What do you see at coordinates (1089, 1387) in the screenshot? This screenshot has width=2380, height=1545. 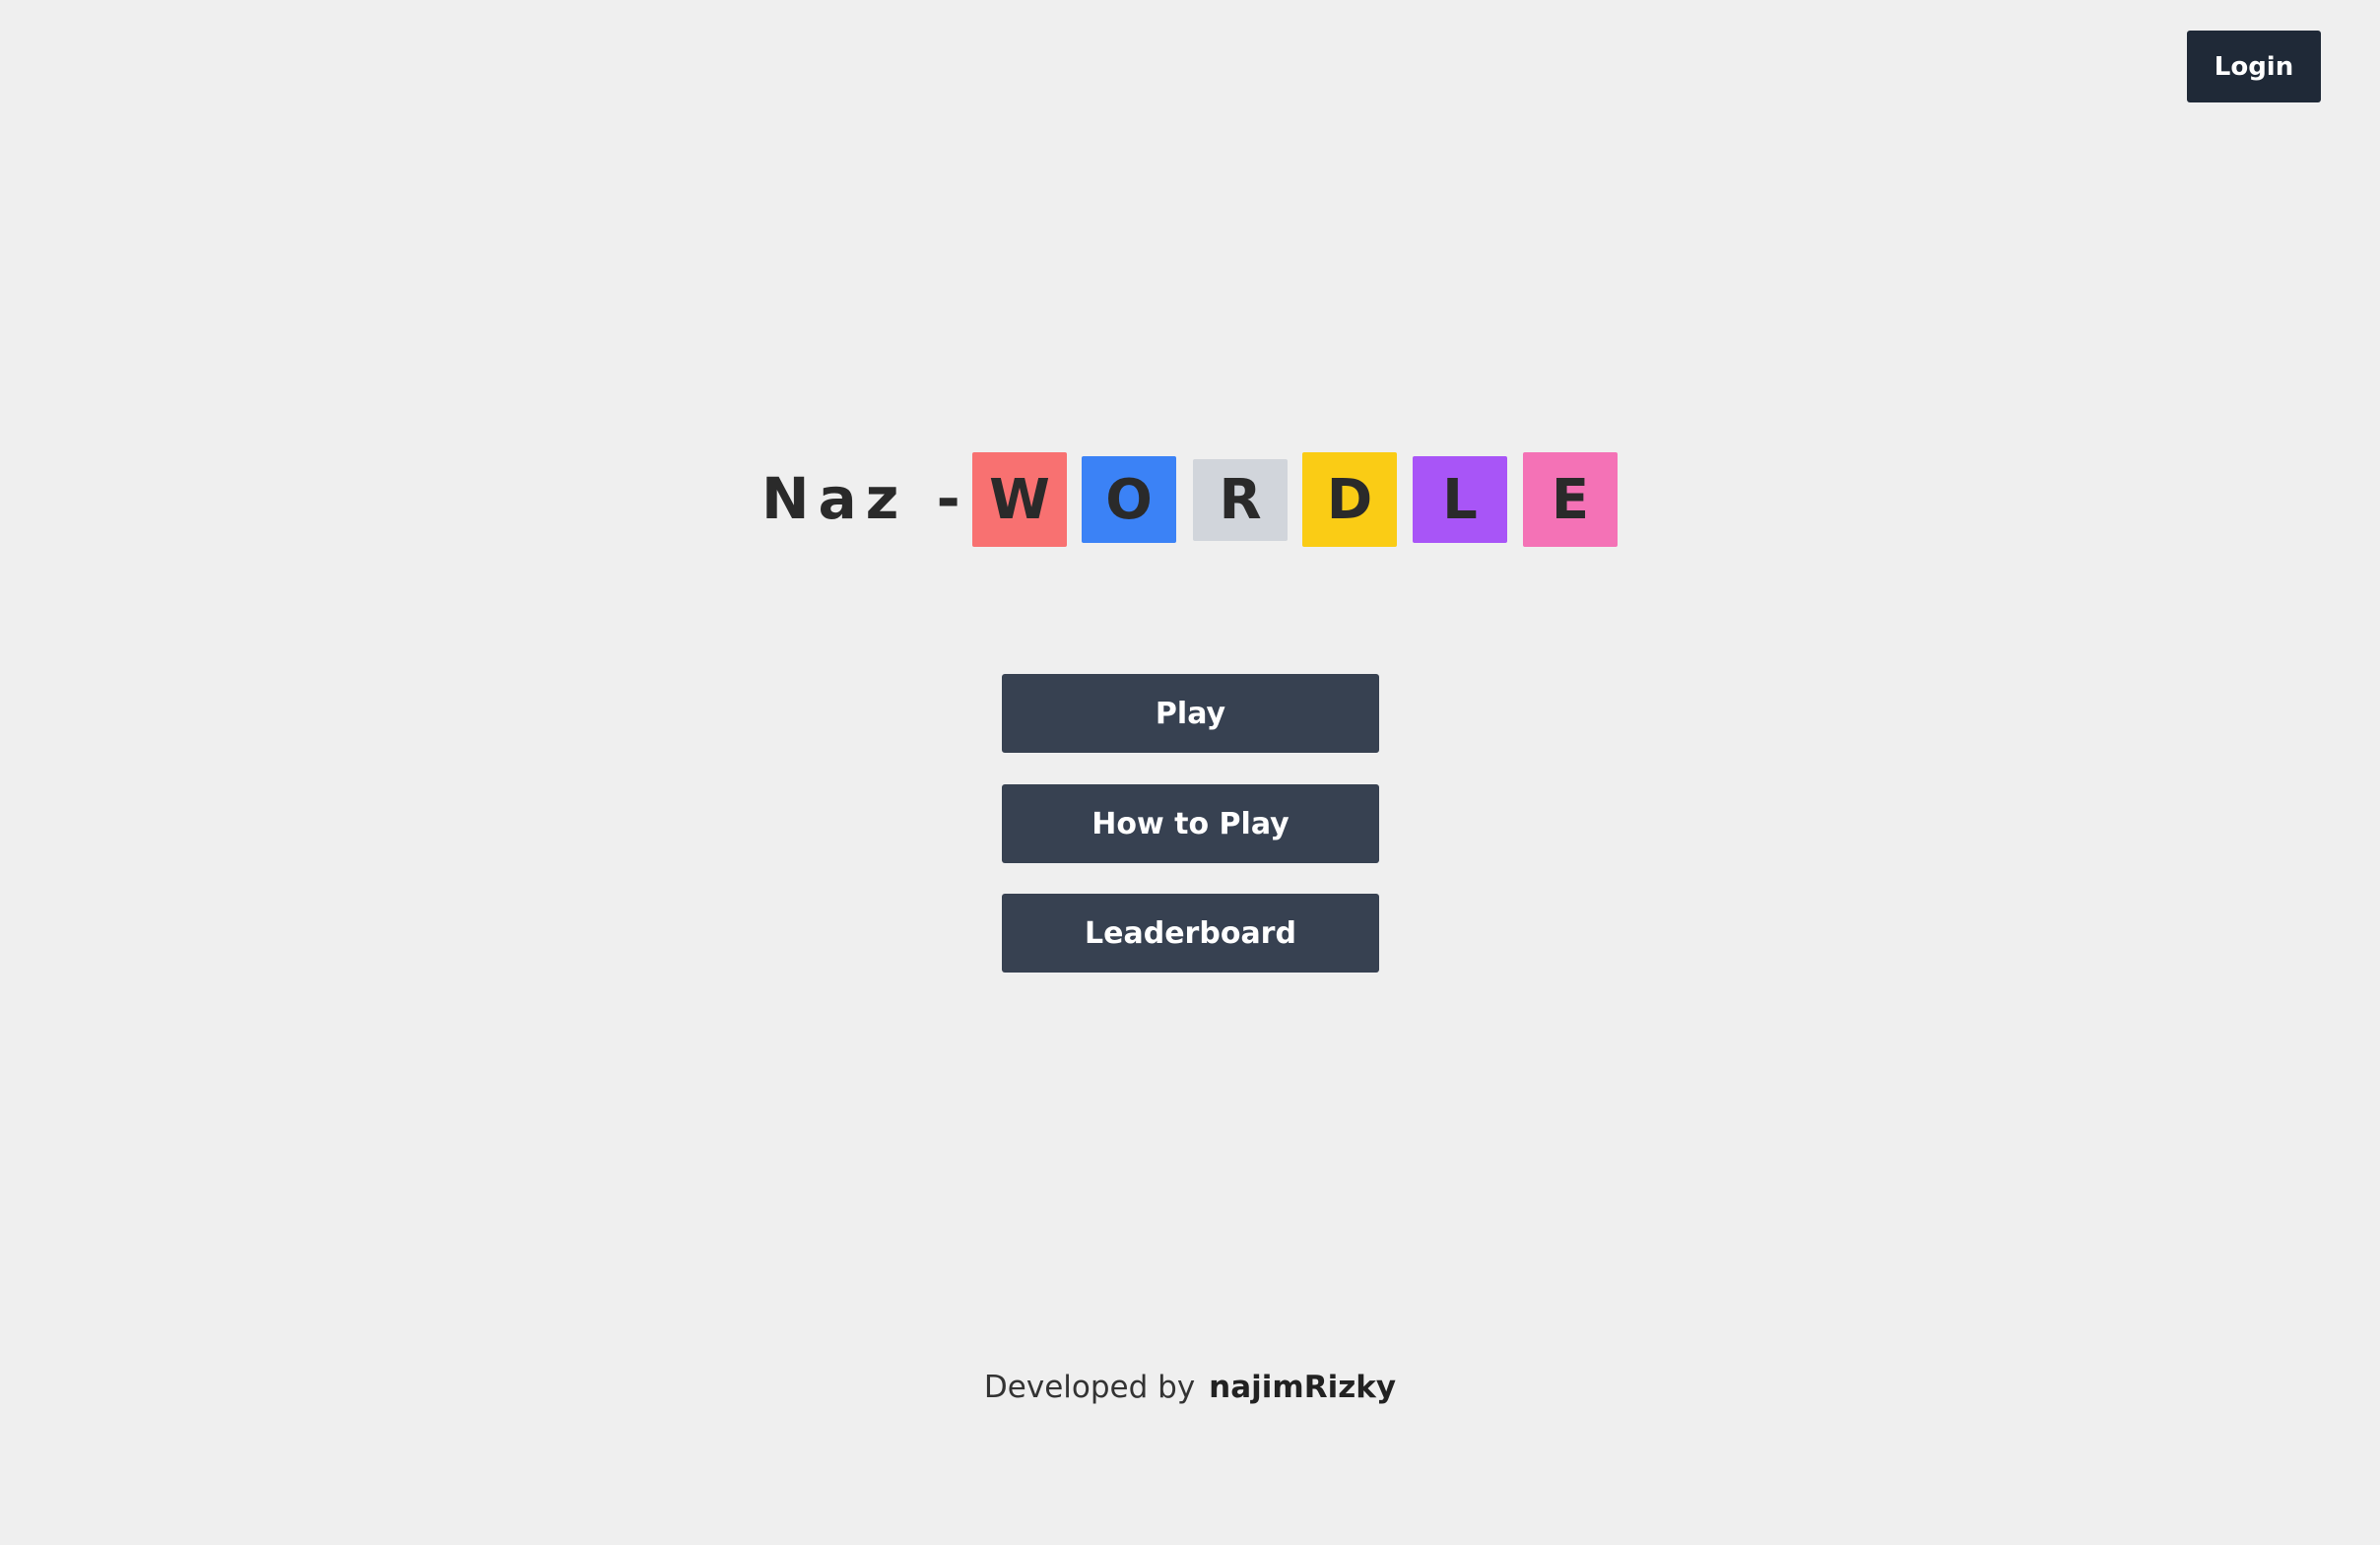 I see `developed-by-text: Developed by` at bounding box center [1089, 1387].